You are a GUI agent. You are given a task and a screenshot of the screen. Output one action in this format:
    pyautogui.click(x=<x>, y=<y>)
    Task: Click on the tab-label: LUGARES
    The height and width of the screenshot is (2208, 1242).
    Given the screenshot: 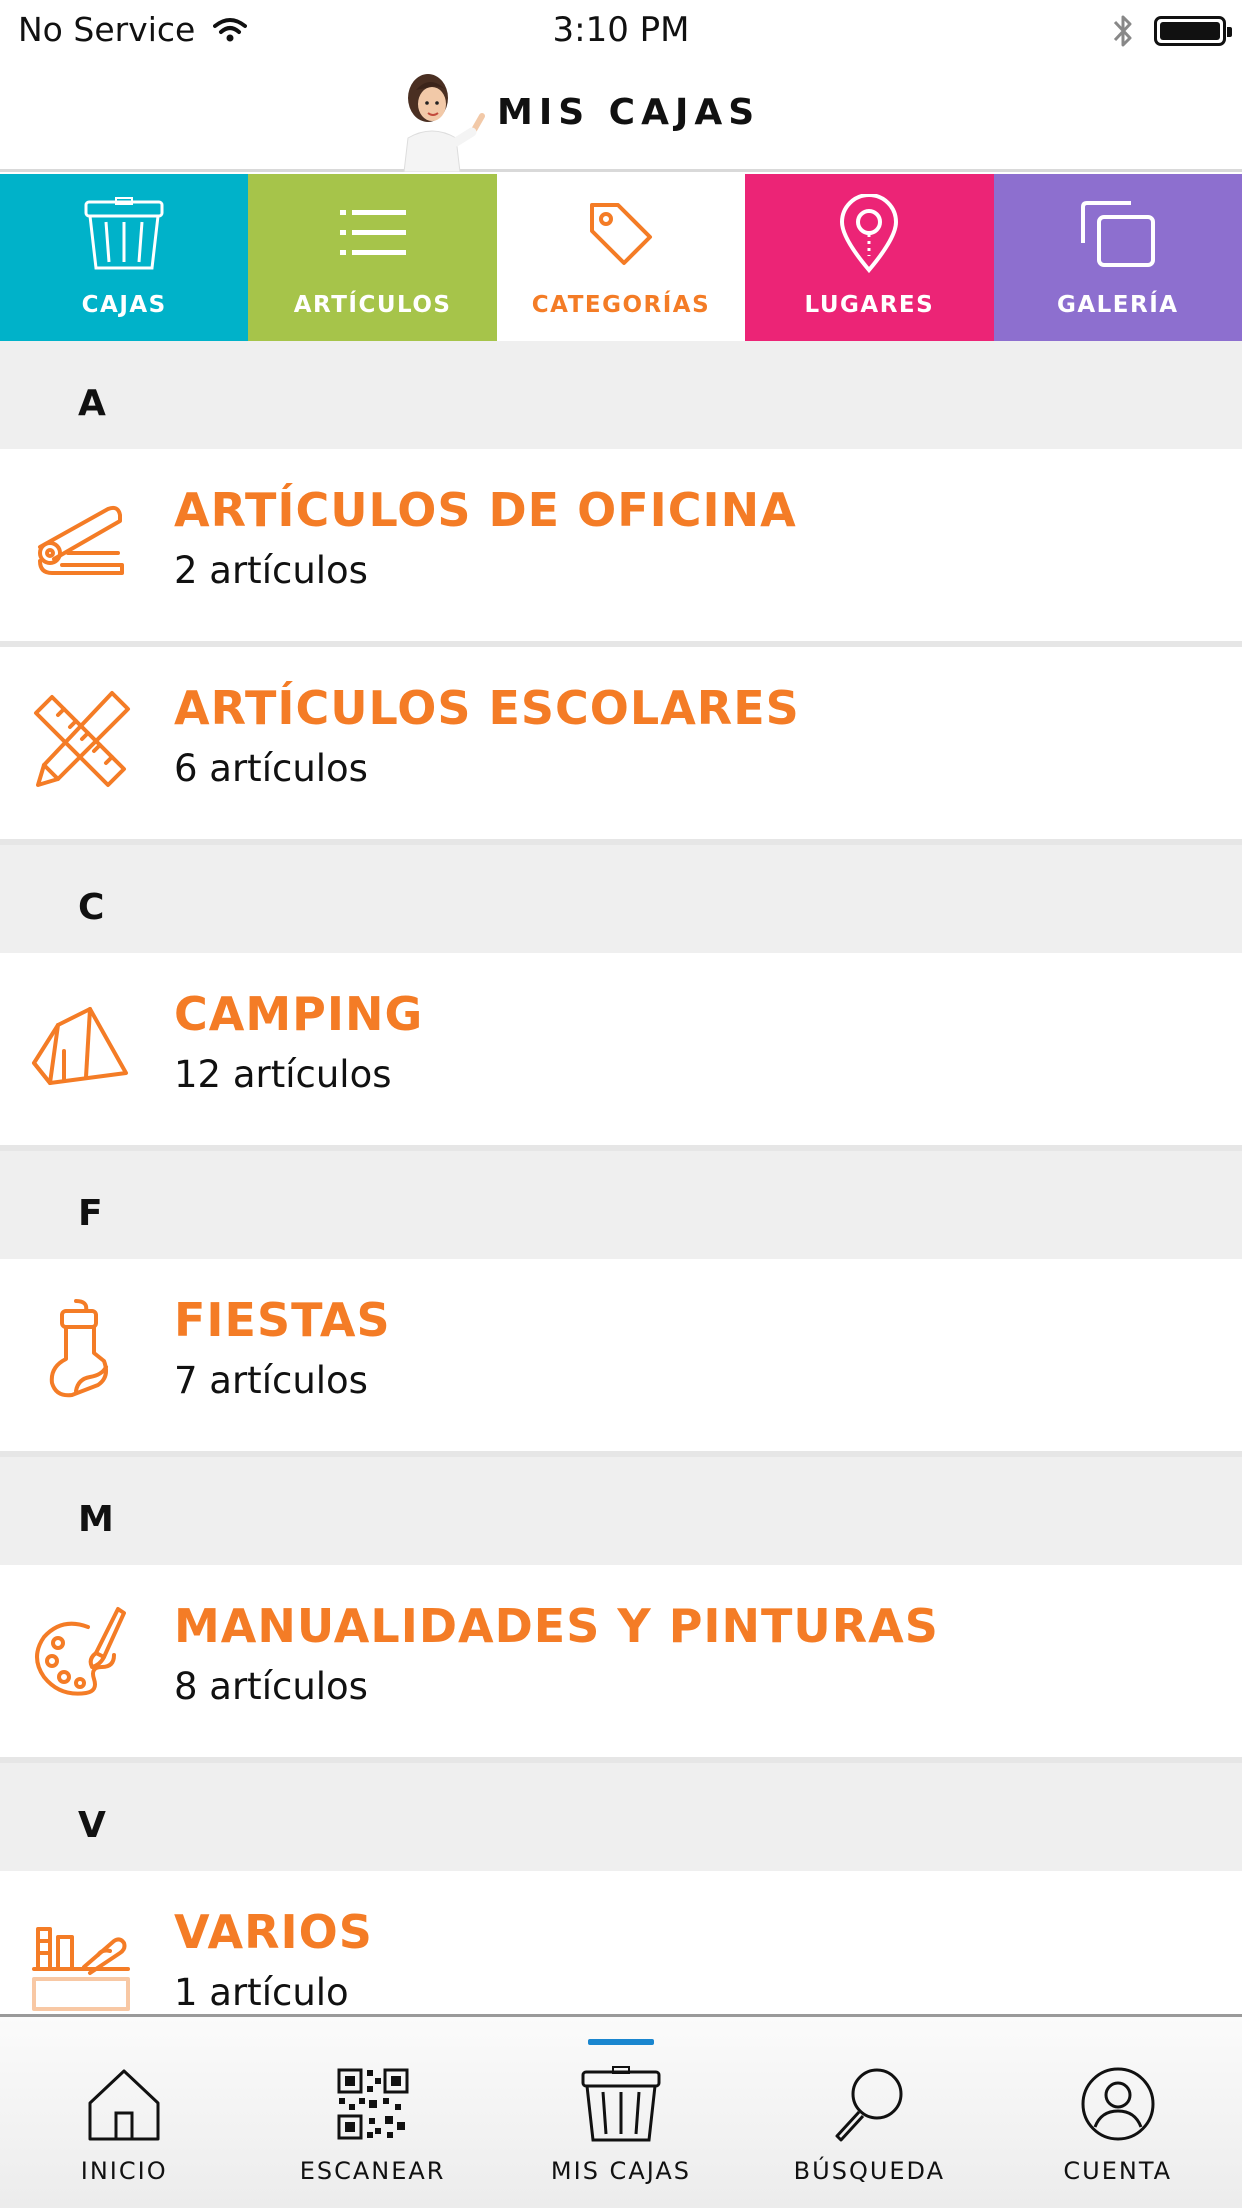 What is the action you would take?
    pyautogui.click(x=869, y=305)
    